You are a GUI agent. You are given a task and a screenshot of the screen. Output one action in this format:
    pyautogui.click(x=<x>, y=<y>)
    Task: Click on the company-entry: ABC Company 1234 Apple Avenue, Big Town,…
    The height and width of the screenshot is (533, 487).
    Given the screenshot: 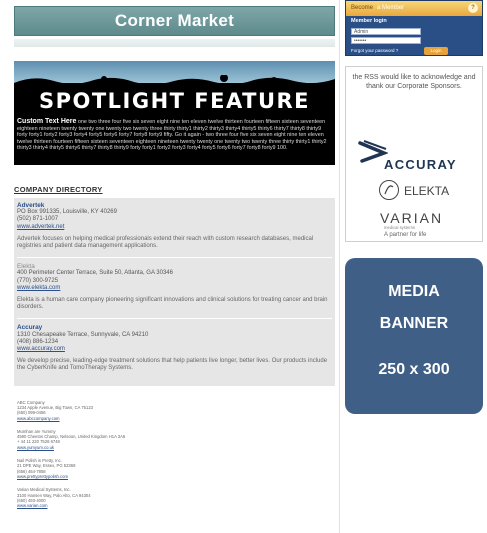 What is the action you would take?
    pyautogui.click(x=176, y=410)
    